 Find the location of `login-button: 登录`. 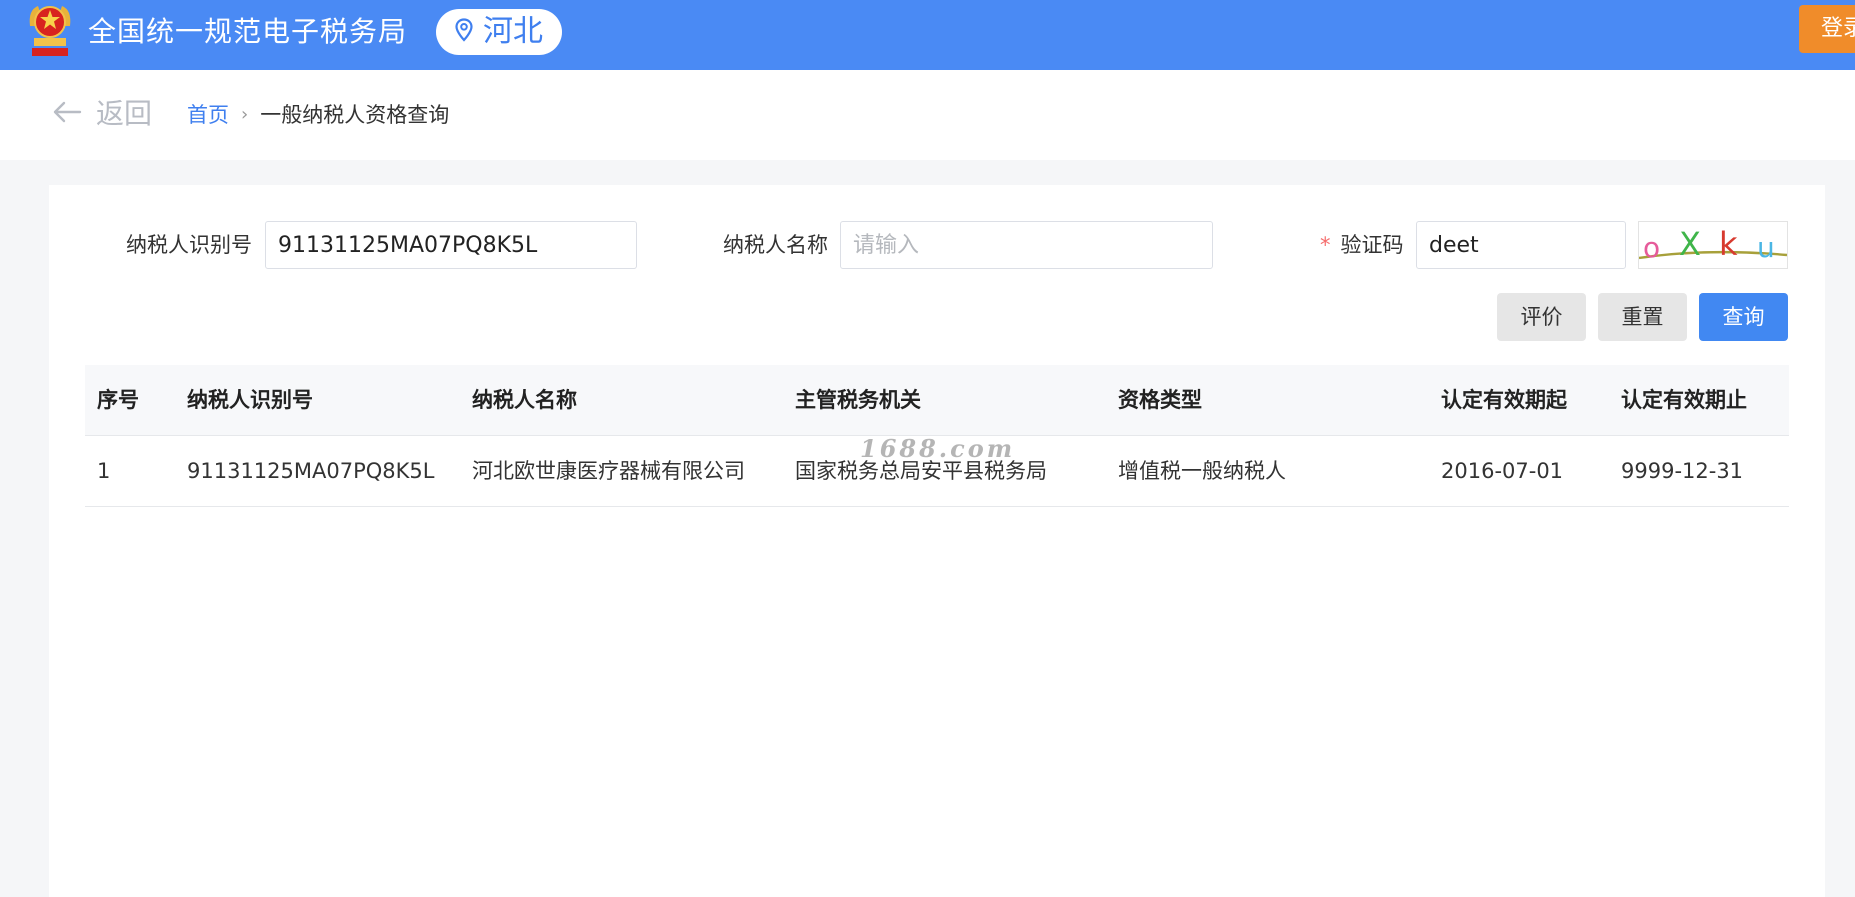

login-button: 登录 is located at coordinates (1827, 29).